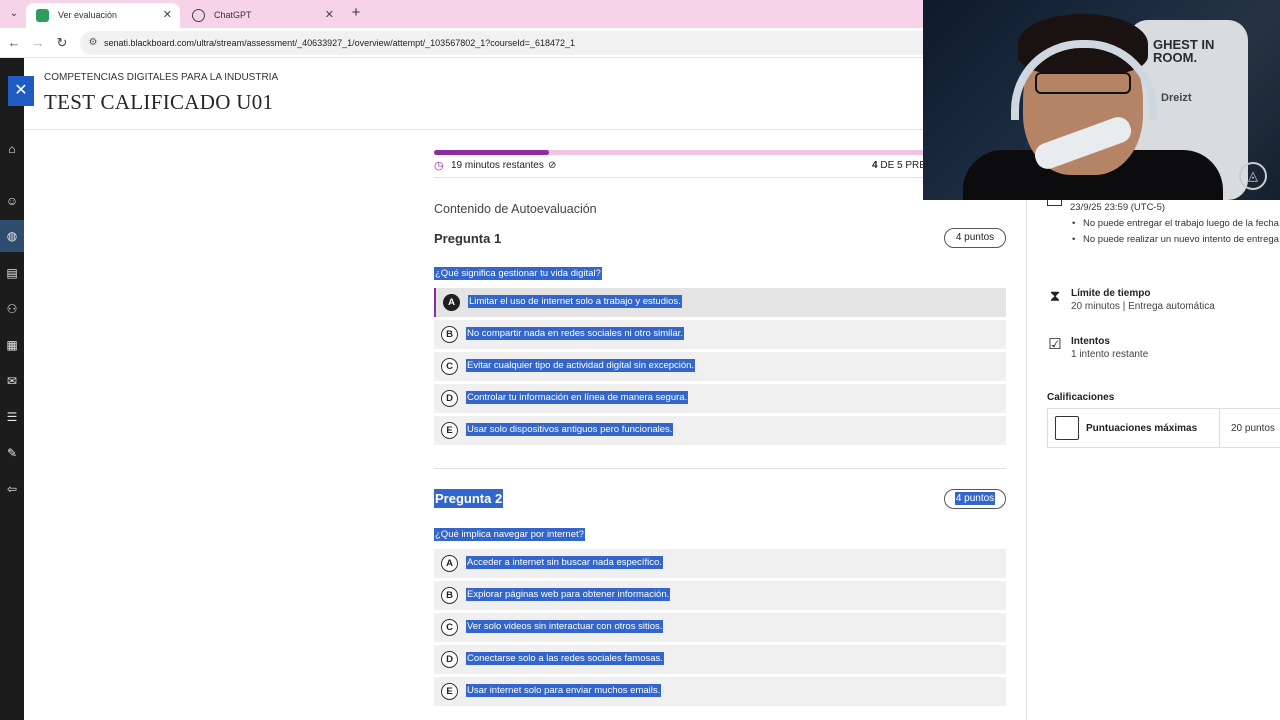  Describe the element at coordinates (42, 15) in the screenshot. I see `blackboard-icon` at that location.